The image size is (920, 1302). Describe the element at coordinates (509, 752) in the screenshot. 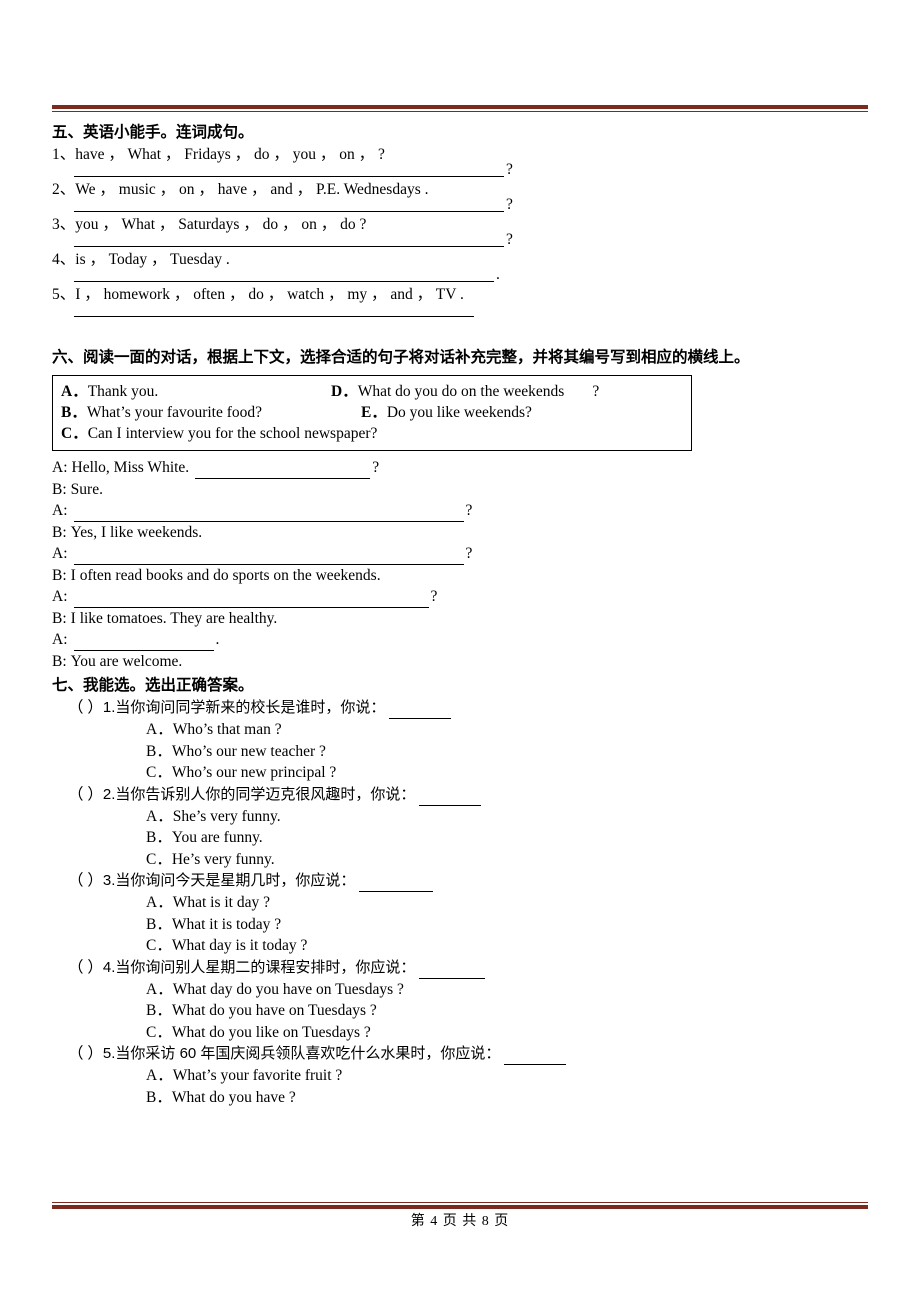

I see `mc-option: B．Who’s our new teacher ?` at that location.